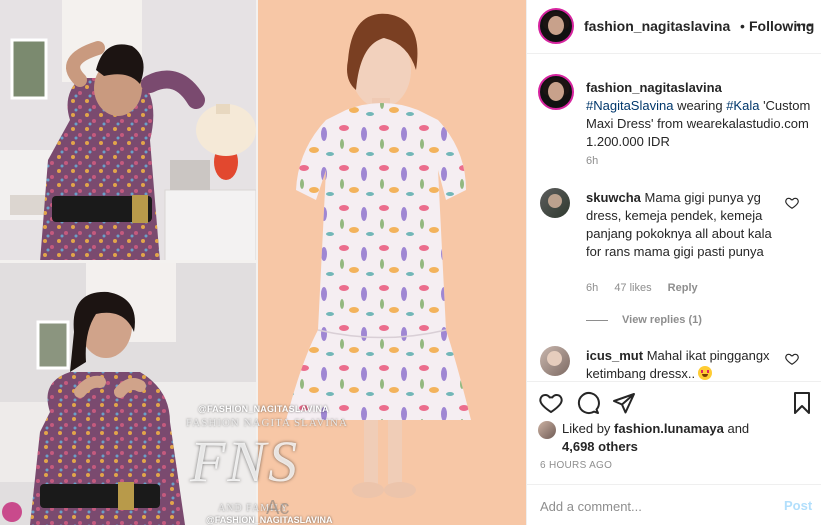  Describe the element at coordinates (600, 446) in the screenshot. I see `likes-others: 4,698 others` at that location.